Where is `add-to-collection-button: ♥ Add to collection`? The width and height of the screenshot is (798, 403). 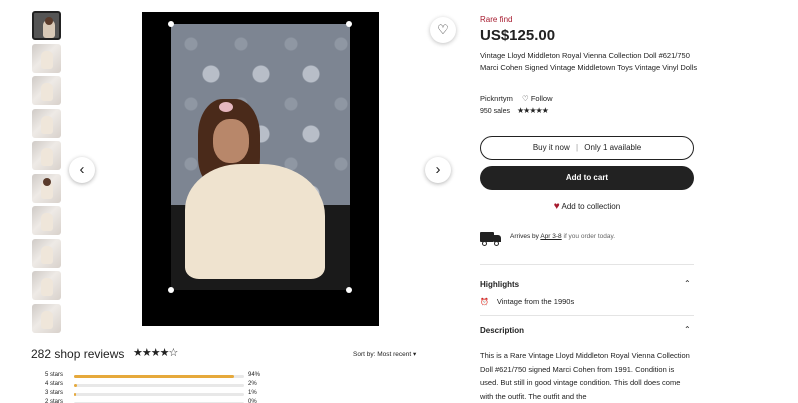 add-to-collection-button: ♥ Add to collection is located at coordinates (587, 206).